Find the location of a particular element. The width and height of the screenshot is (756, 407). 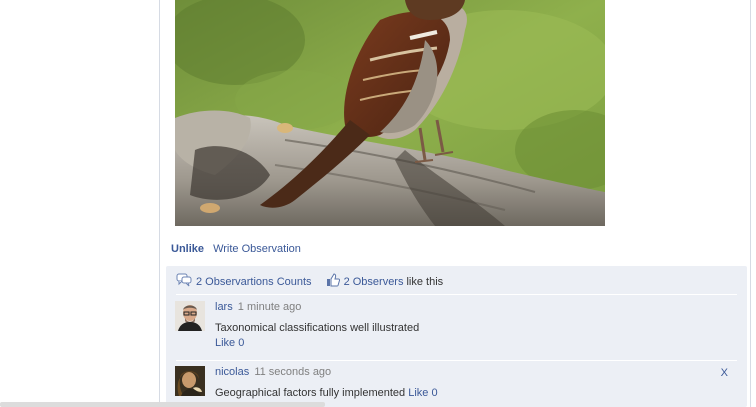

comment-author: lars is located at coordinates (224, 307).